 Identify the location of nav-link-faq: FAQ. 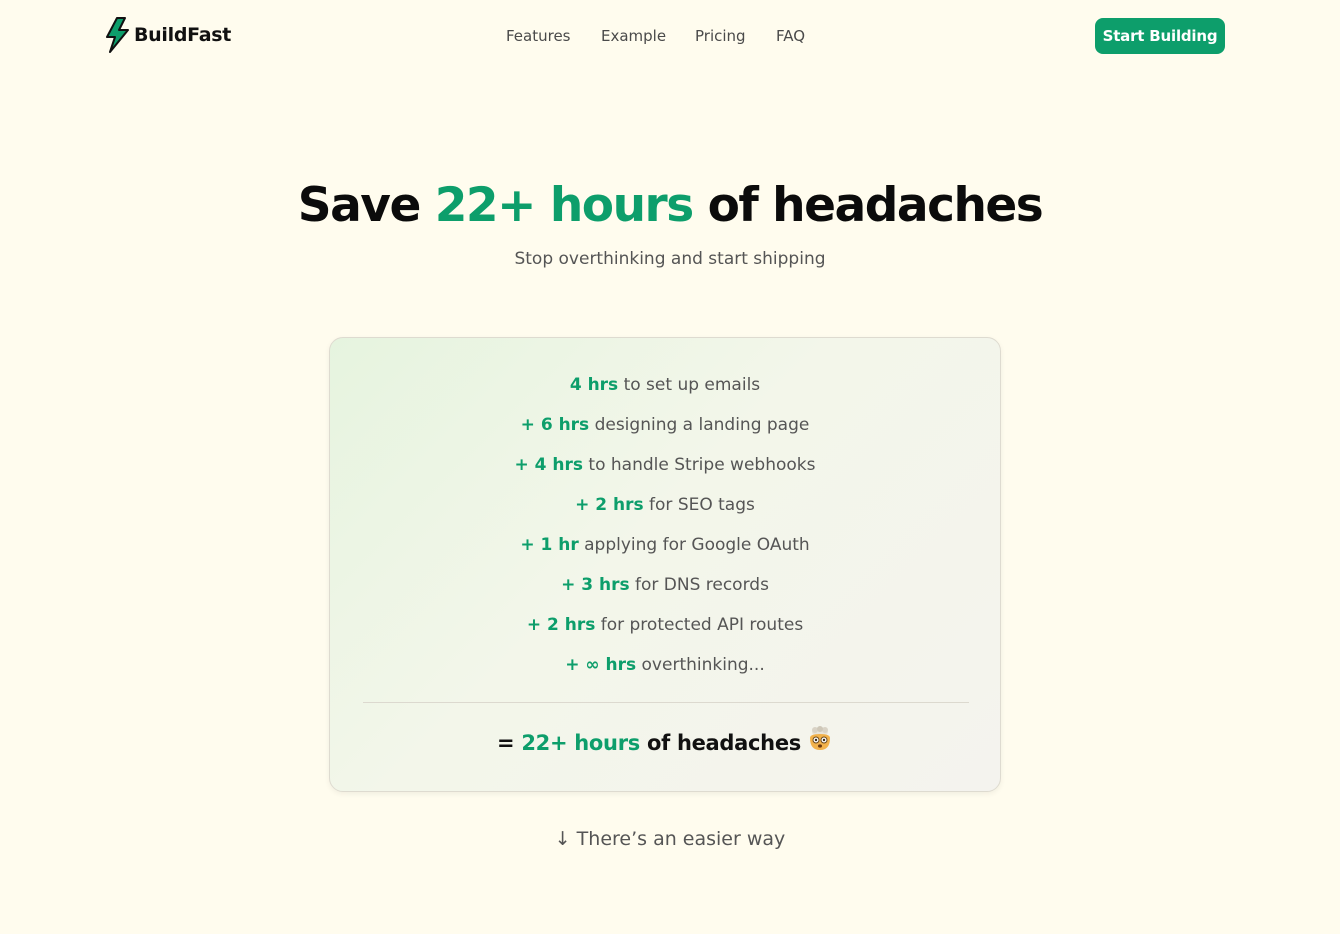
(790, 36).